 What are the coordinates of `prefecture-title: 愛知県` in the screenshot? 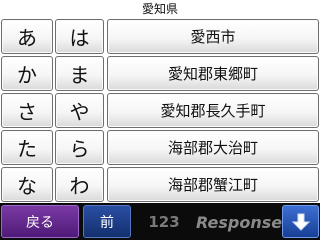 It's located at (159, 9).